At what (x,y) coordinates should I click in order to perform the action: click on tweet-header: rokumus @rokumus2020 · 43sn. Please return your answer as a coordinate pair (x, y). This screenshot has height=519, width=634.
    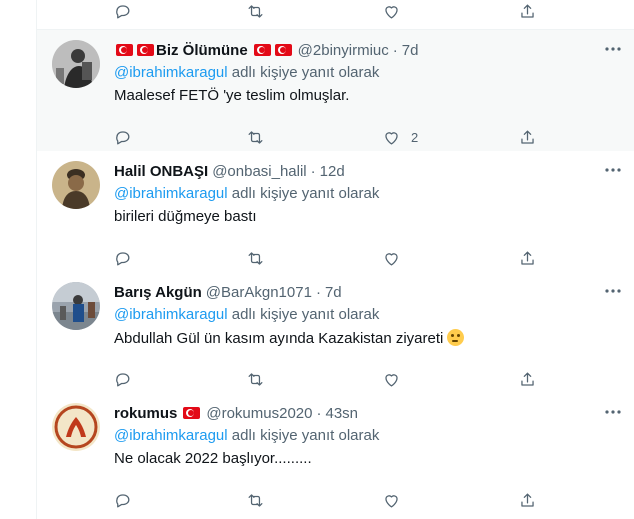
    Looking at the image, I should click on (236, 413).